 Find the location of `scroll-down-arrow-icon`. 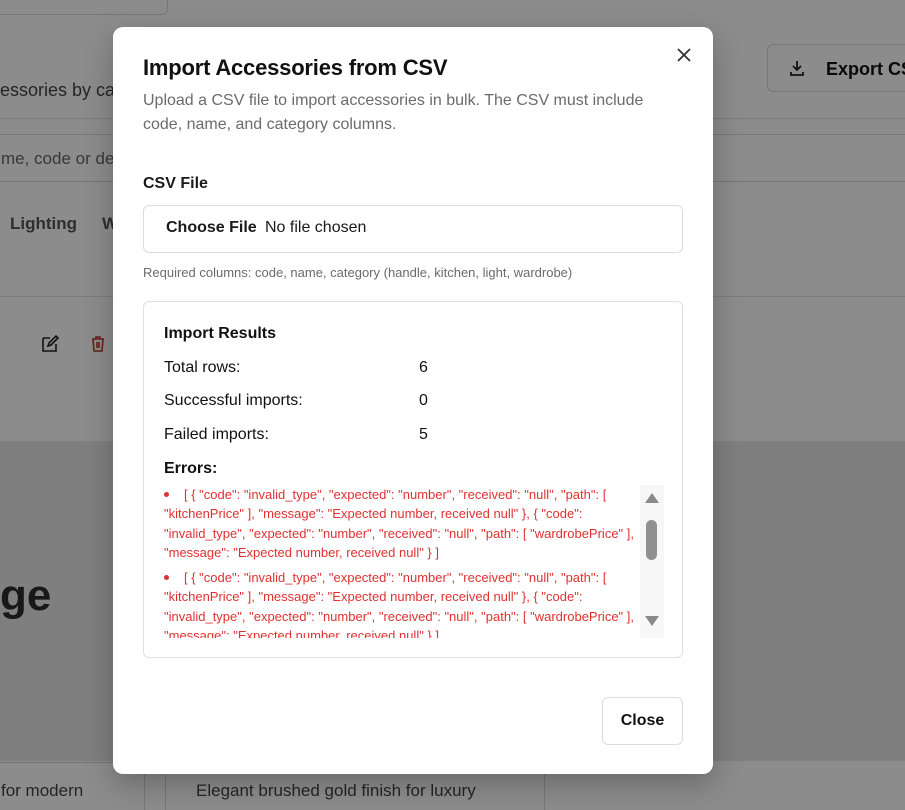

scroll-down-arrow-icon is located at coordinates (652, 621).